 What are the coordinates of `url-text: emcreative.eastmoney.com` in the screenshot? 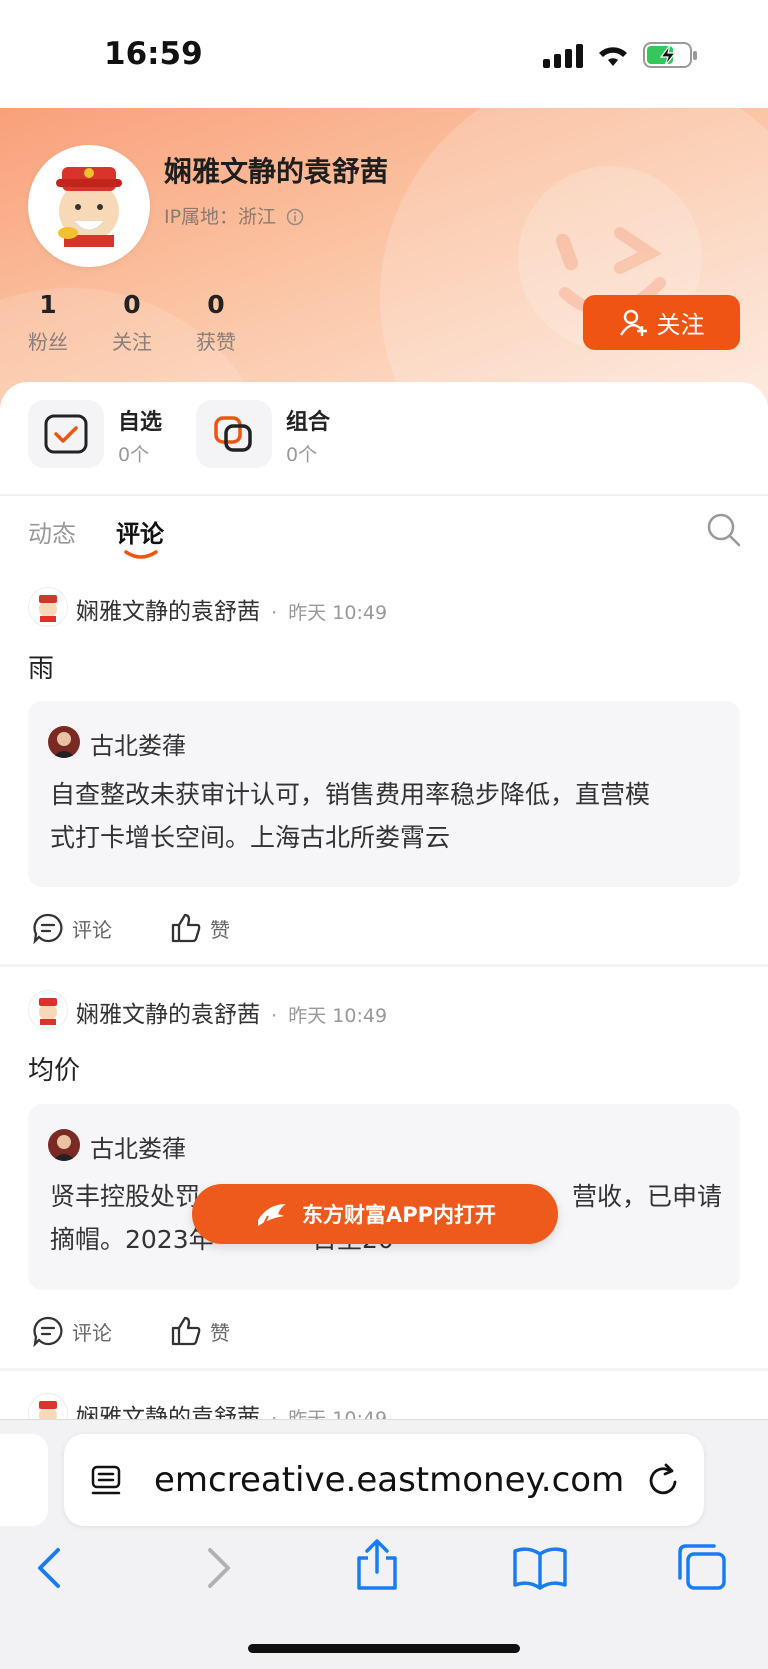 It's located at (389, 1480).